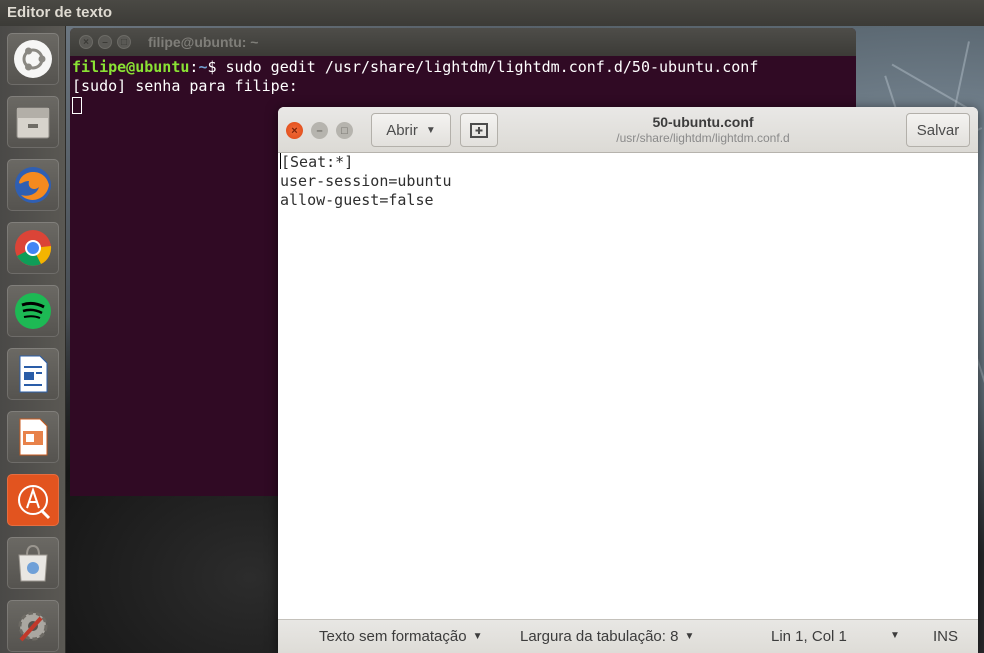  I want to click on spotify-icon, so click(33, 311).